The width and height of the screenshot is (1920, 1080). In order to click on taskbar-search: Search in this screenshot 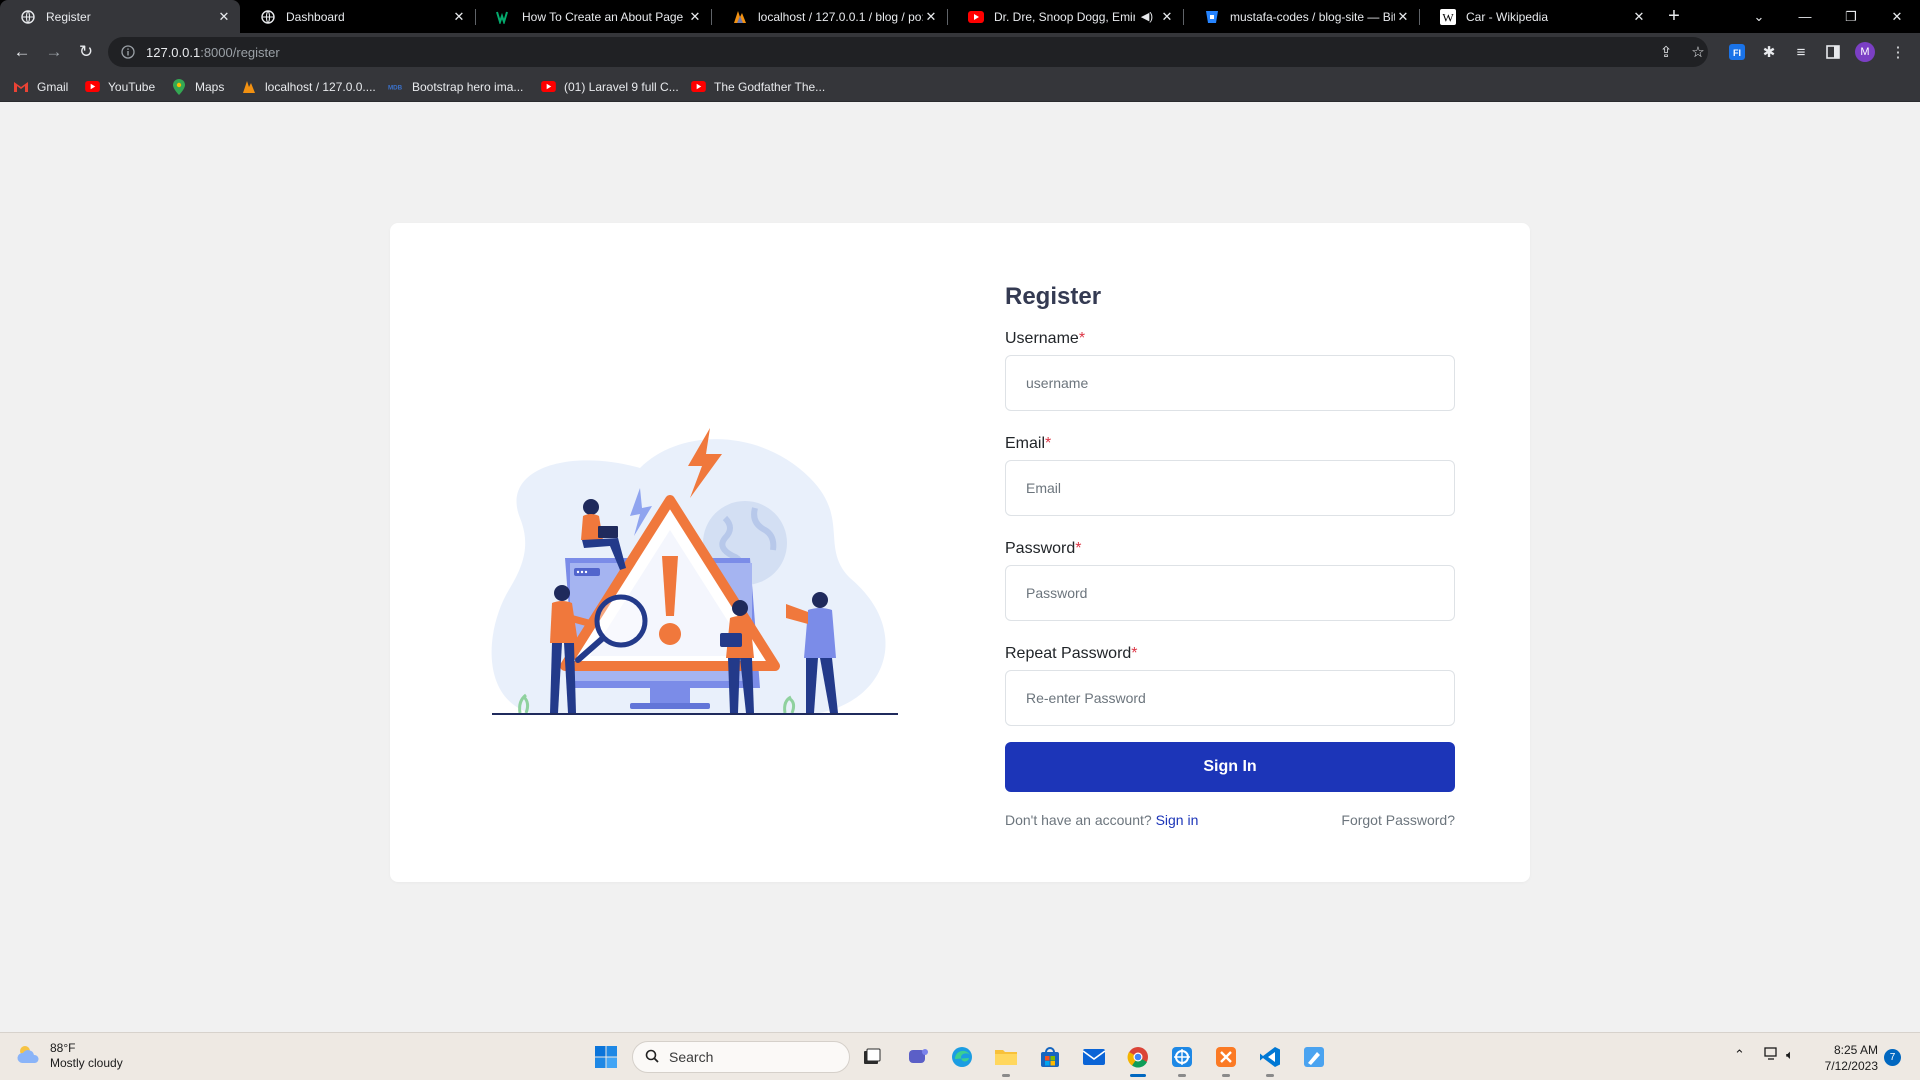, I will do `click(741, 1057)`.